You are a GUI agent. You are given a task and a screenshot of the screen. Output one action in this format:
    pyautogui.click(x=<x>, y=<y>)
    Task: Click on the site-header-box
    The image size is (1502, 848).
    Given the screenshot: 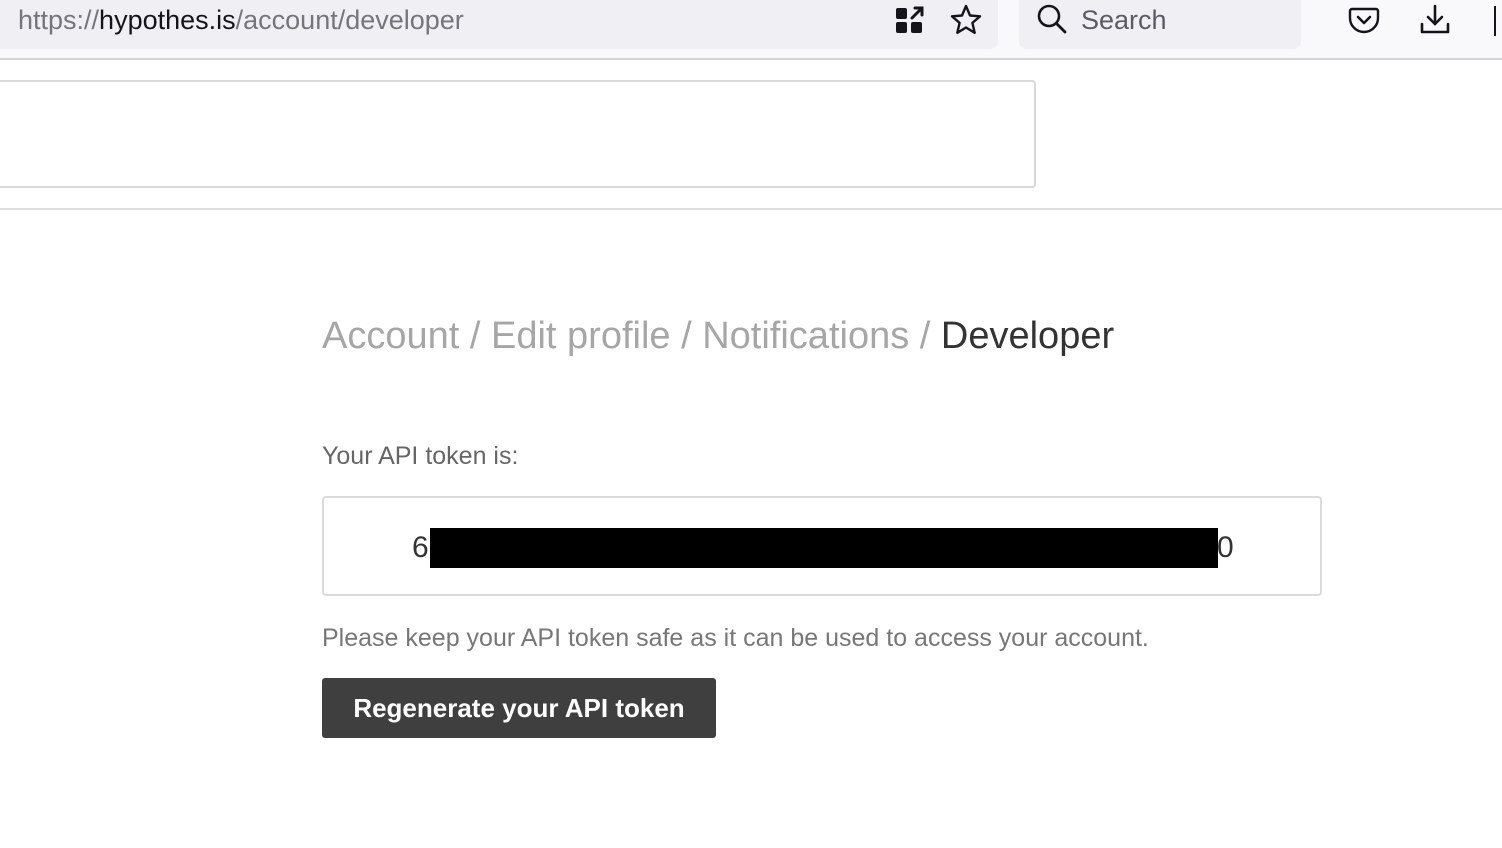 What is the action you would take?
    pyautogui.click(x=518, y=134)
    